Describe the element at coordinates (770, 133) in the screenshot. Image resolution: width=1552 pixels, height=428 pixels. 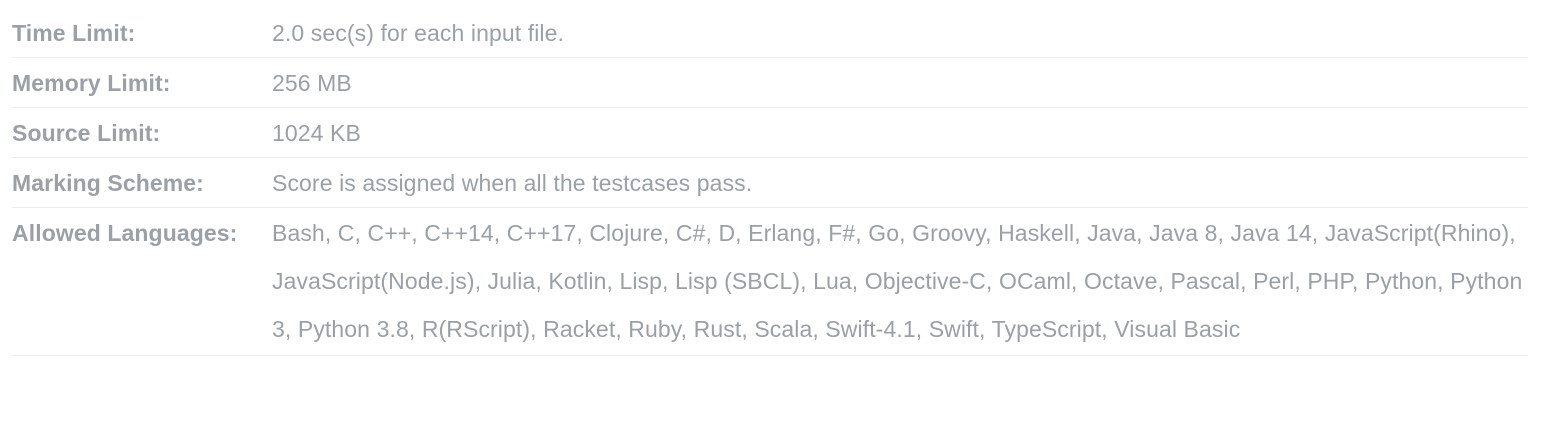
I see `source-limit-row: Source Limit: 1024 KB` at that location.